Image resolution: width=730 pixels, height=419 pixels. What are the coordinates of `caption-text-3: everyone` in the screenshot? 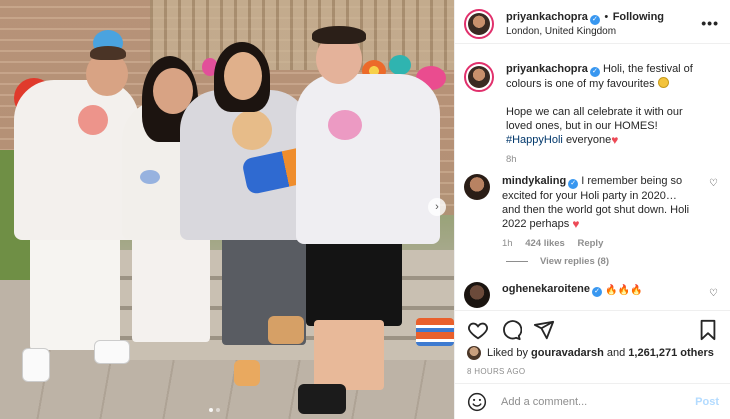 It's located at (588, 140).